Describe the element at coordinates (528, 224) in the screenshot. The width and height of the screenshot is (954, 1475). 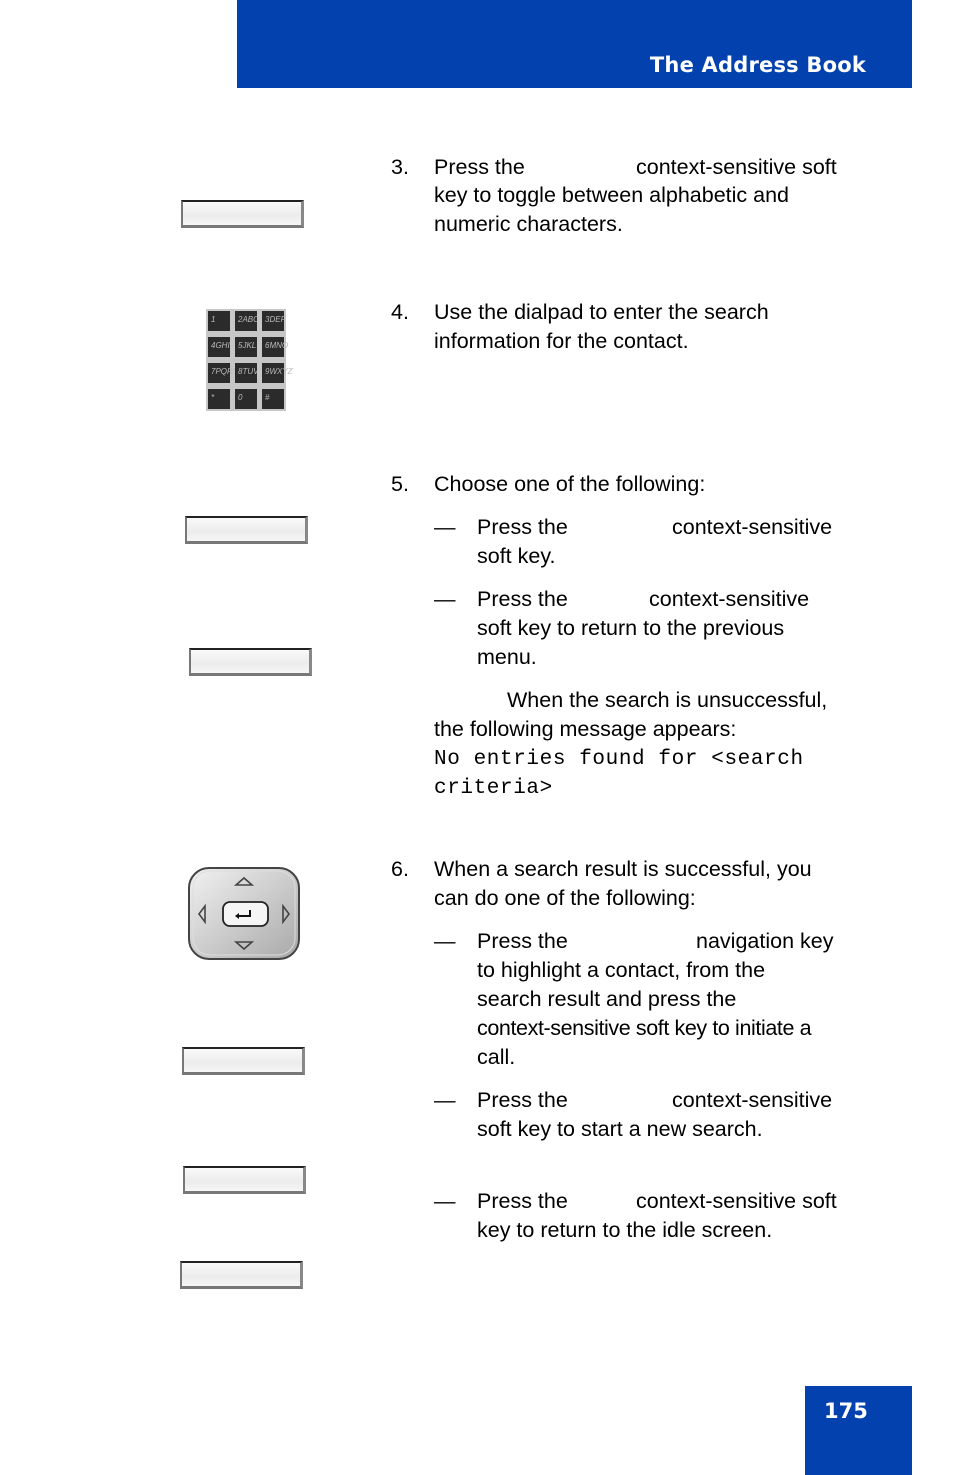
I see `step-text: numeric characters.` at that location.